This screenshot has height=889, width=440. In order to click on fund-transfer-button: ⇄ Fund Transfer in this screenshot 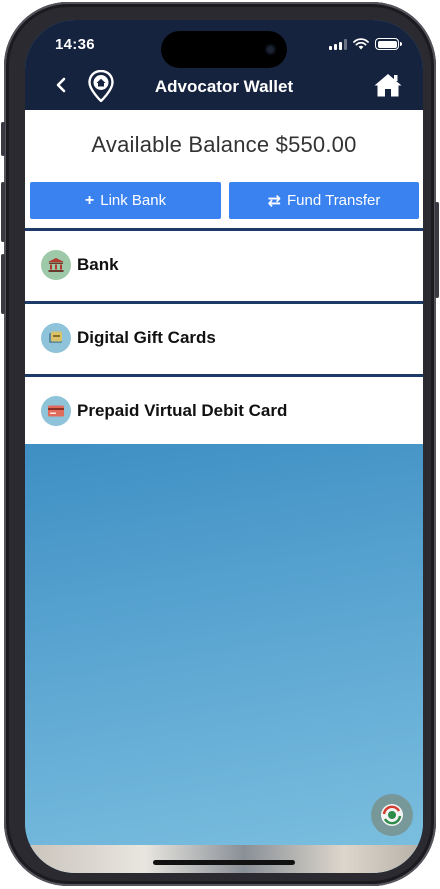, I will do `click(324, 200)`.